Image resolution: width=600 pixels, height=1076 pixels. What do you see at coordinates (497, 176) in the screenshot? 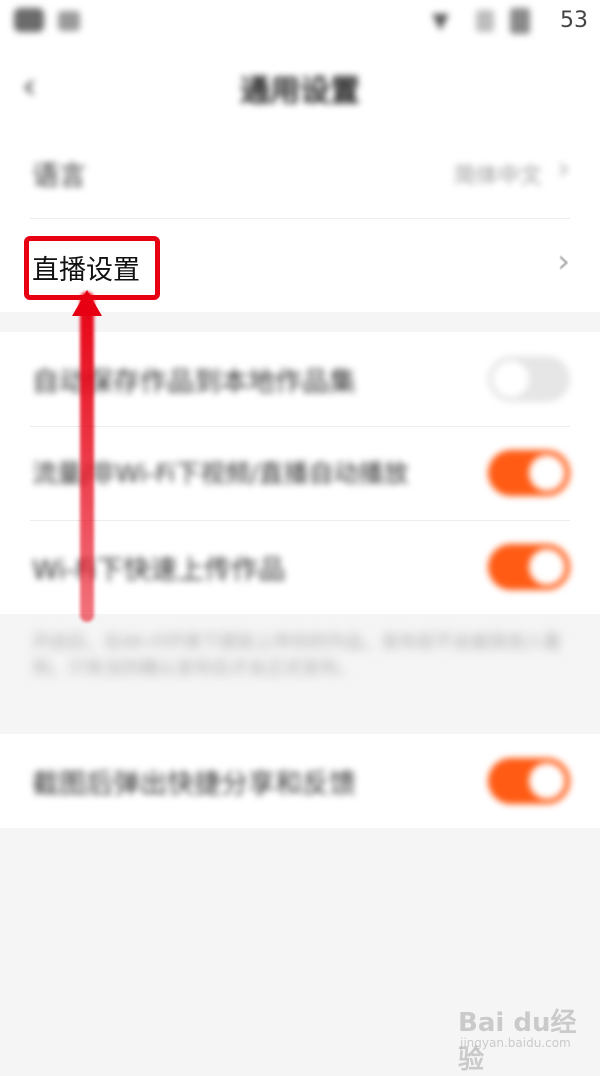
I see `language-value: 简体中文` at bounding box center [497, 176].